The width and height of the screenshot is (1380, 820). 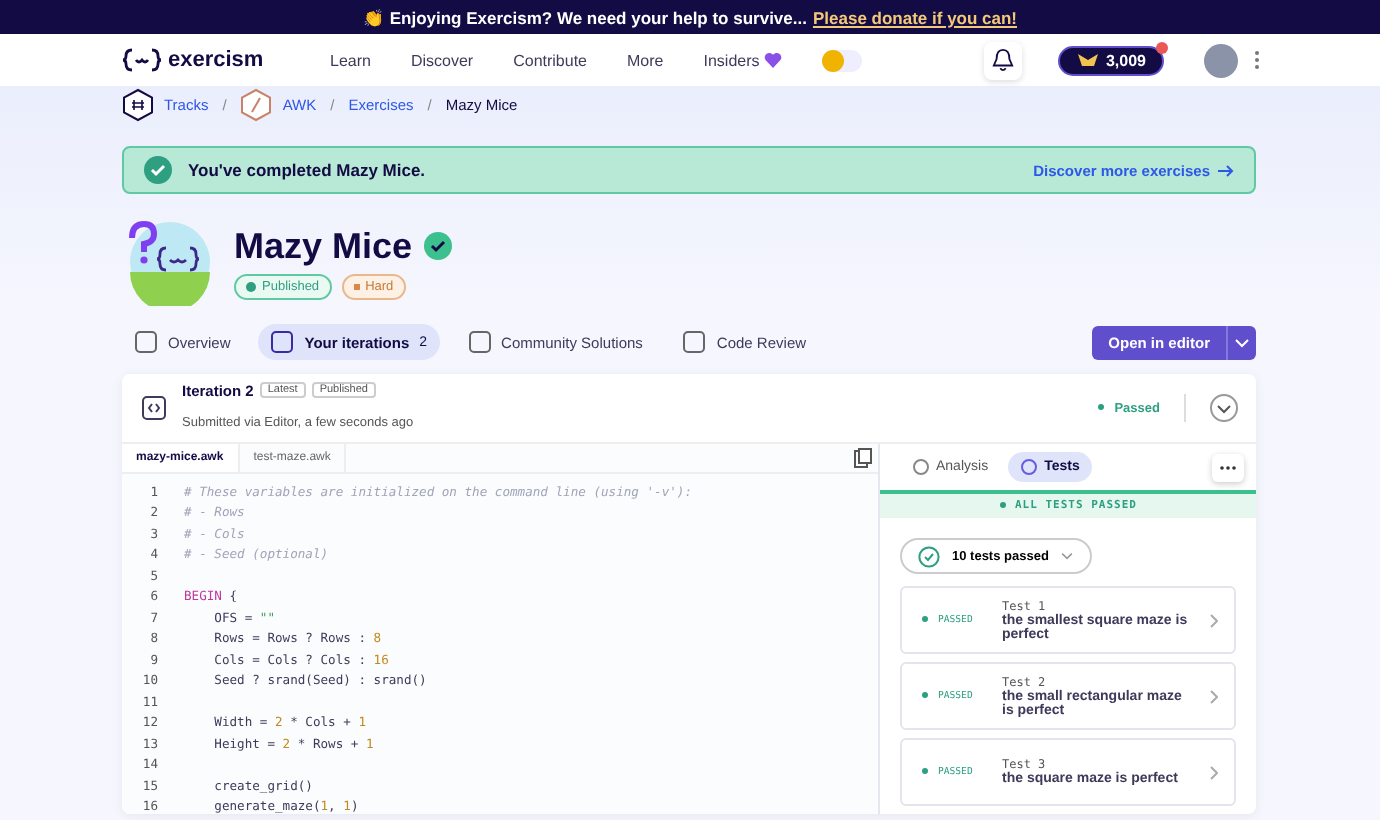 I want to click on theme-toggle, so click(x=841, y=60).